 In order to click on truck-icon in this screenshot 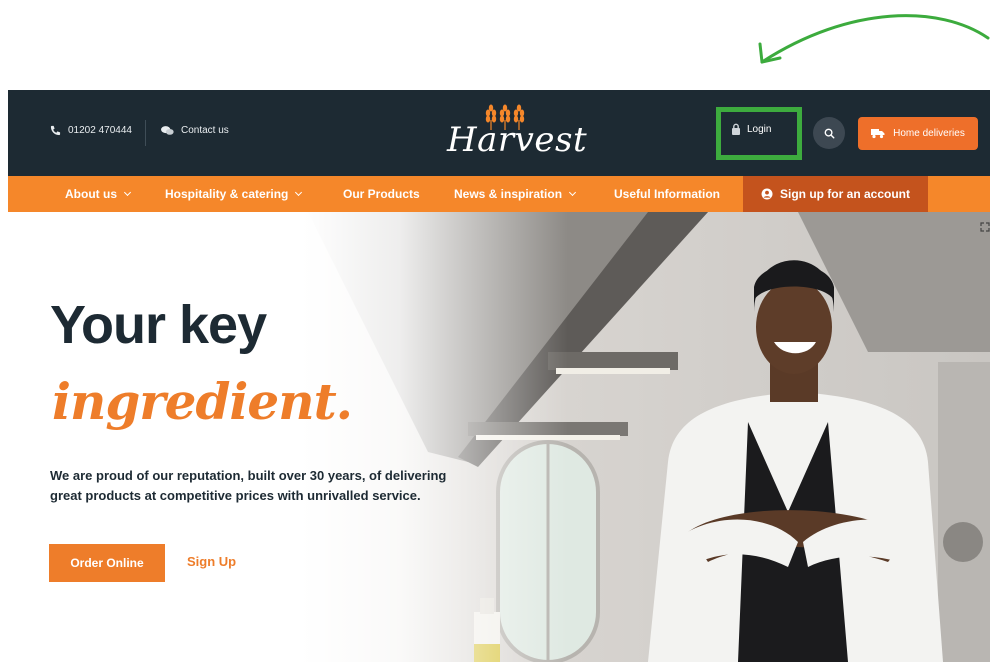, I will do `click(878, 134)`.